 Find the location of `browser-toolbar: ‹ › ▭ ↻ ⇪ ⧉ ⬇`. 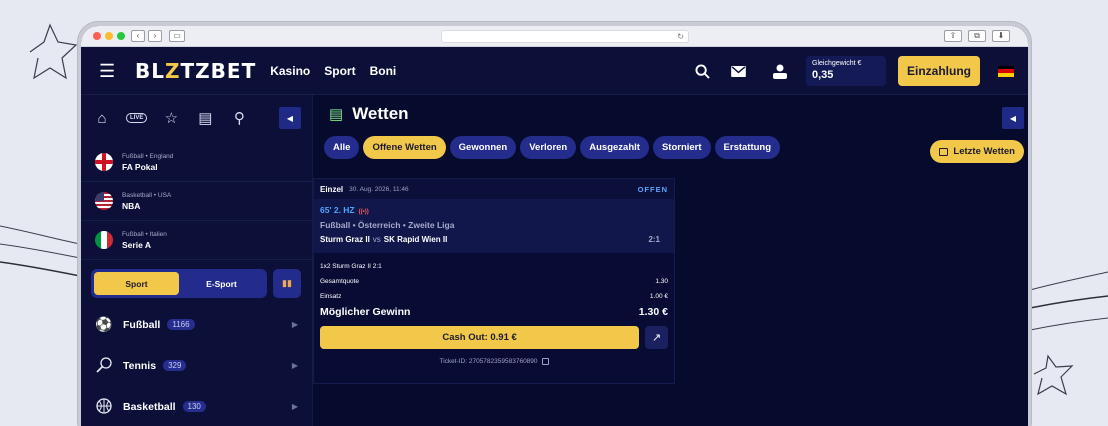

browser-toolbar: ‹ › ▭ ↻ ⇪ ⧉ ⬇ is located at coordinates (554, 36).